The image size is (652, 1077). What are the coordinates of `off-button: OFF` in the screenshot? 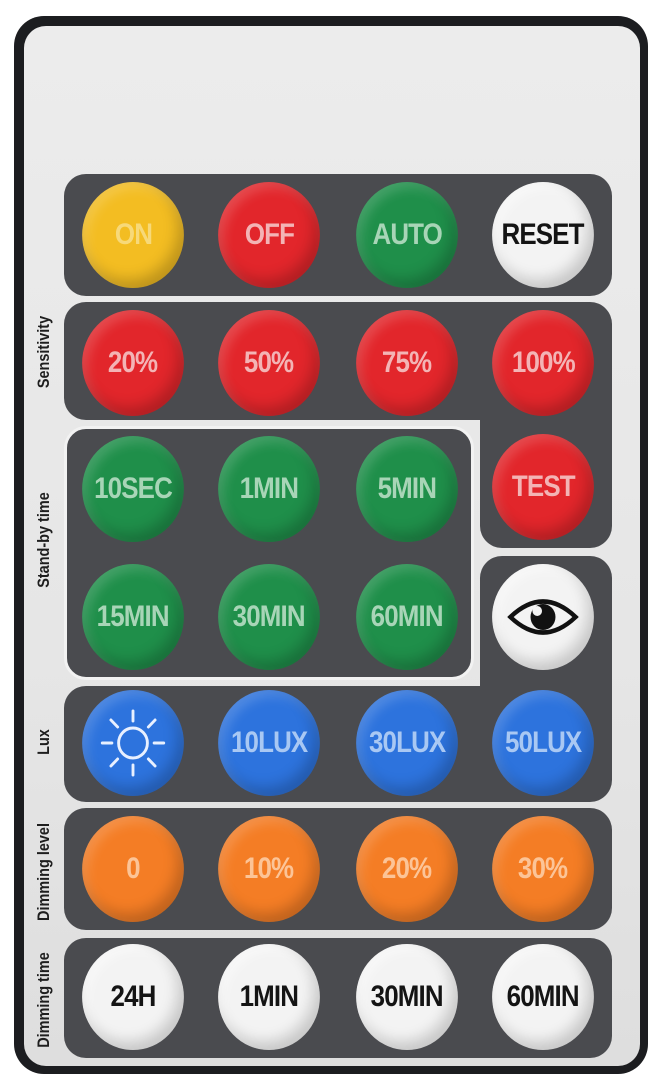 It's located at (269, 235).